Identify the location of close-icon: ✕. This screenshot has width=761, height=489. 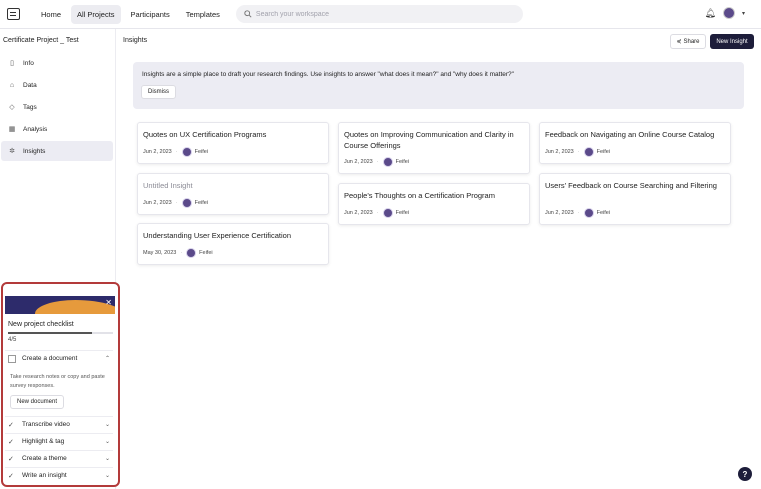
(108, 302).